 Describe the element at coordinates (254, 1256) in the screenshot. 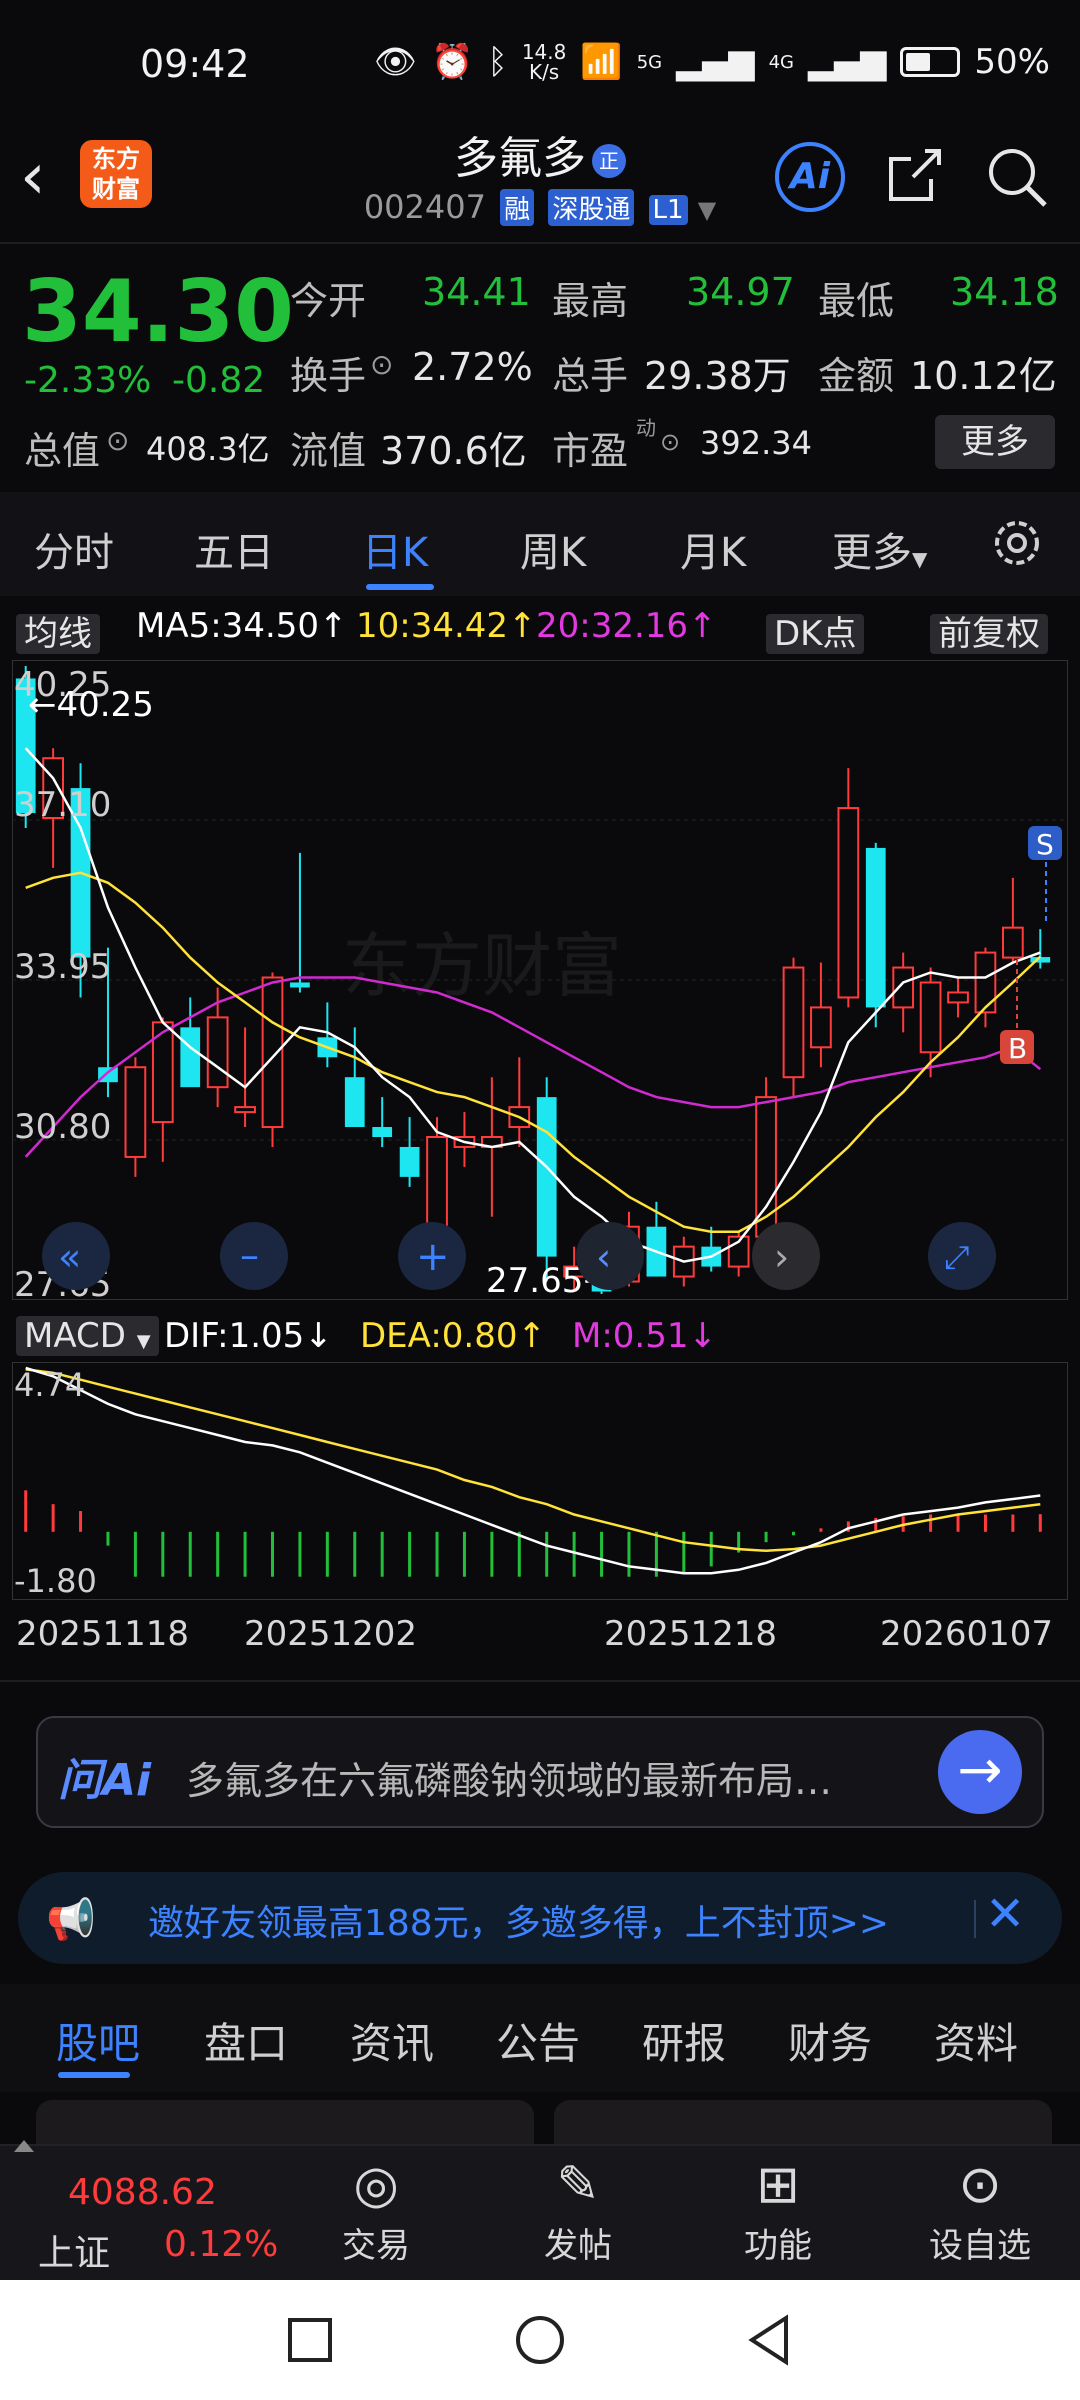

I see `zoom-out-button: –` at that location.